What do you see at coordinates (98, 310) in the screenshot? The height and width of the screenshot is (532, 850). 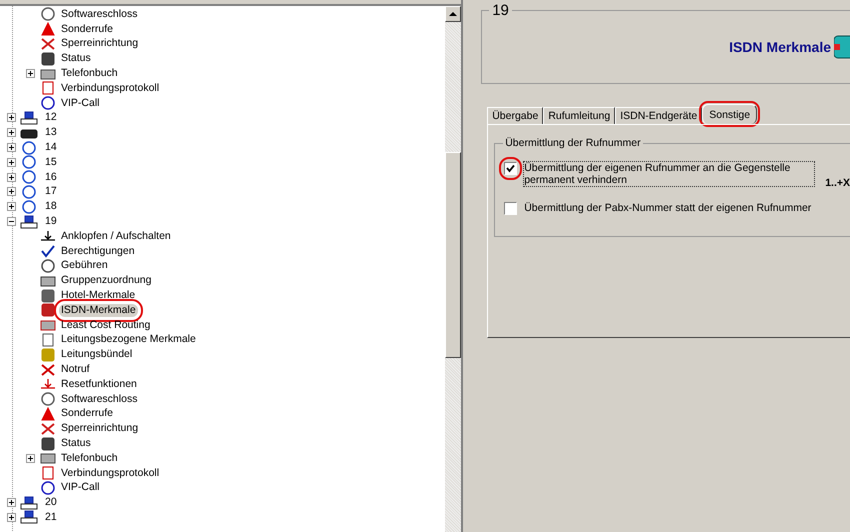 I see `tree-item: ISDN-Merkmale` at bounding box center [98, 310].